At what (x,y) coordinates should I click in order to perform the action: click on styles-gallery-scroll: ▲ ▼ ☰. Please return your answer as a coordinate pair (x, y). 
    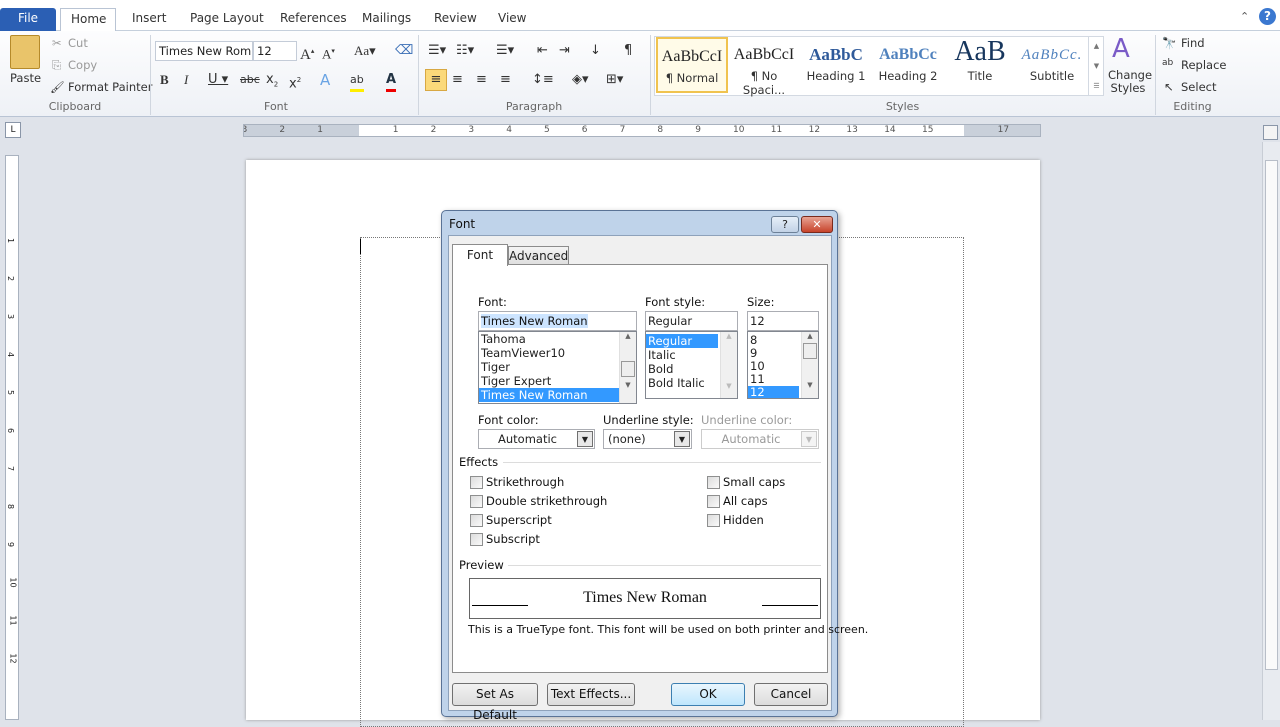
    Looking at the image, I should click on (1096, 66).